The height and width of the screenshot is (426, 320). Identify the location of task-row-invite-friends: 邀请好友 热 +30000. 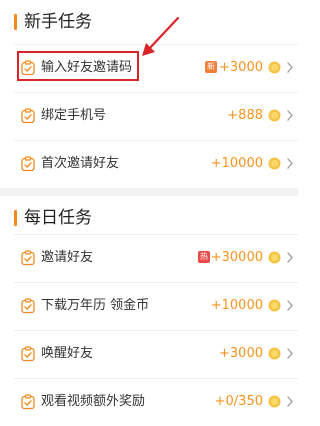
(149, 258).